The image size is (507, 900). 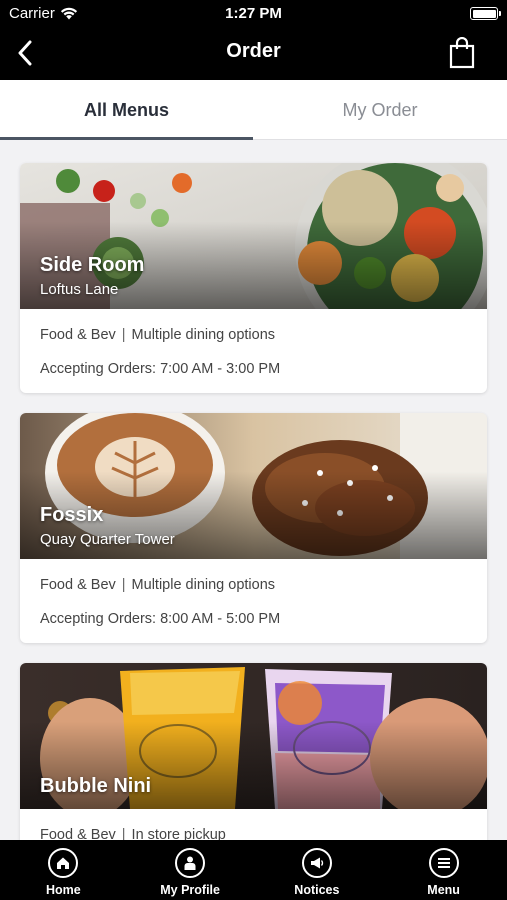 What do you see at coordinates (380, 110) in the screenshot?
I see `tab-my-order: My Order` at bounding box center [380, 110].